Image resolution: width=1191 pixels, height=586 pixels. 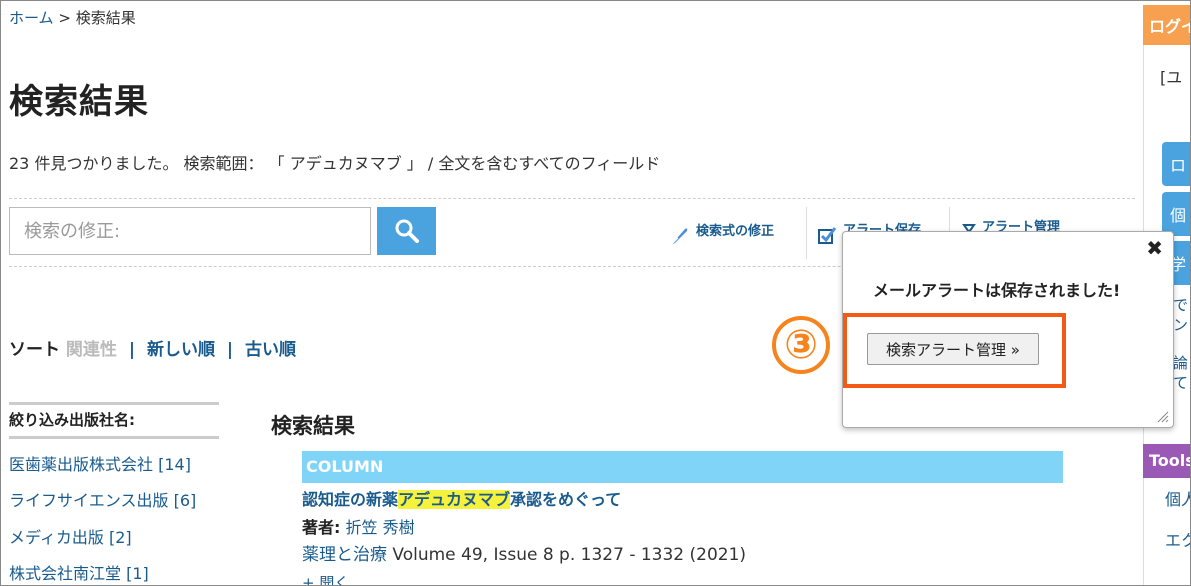 What do you see at coordinates (1178, 539) in the screenshot?
I see `tools-link: エク` at bounding box center [1178, 539].